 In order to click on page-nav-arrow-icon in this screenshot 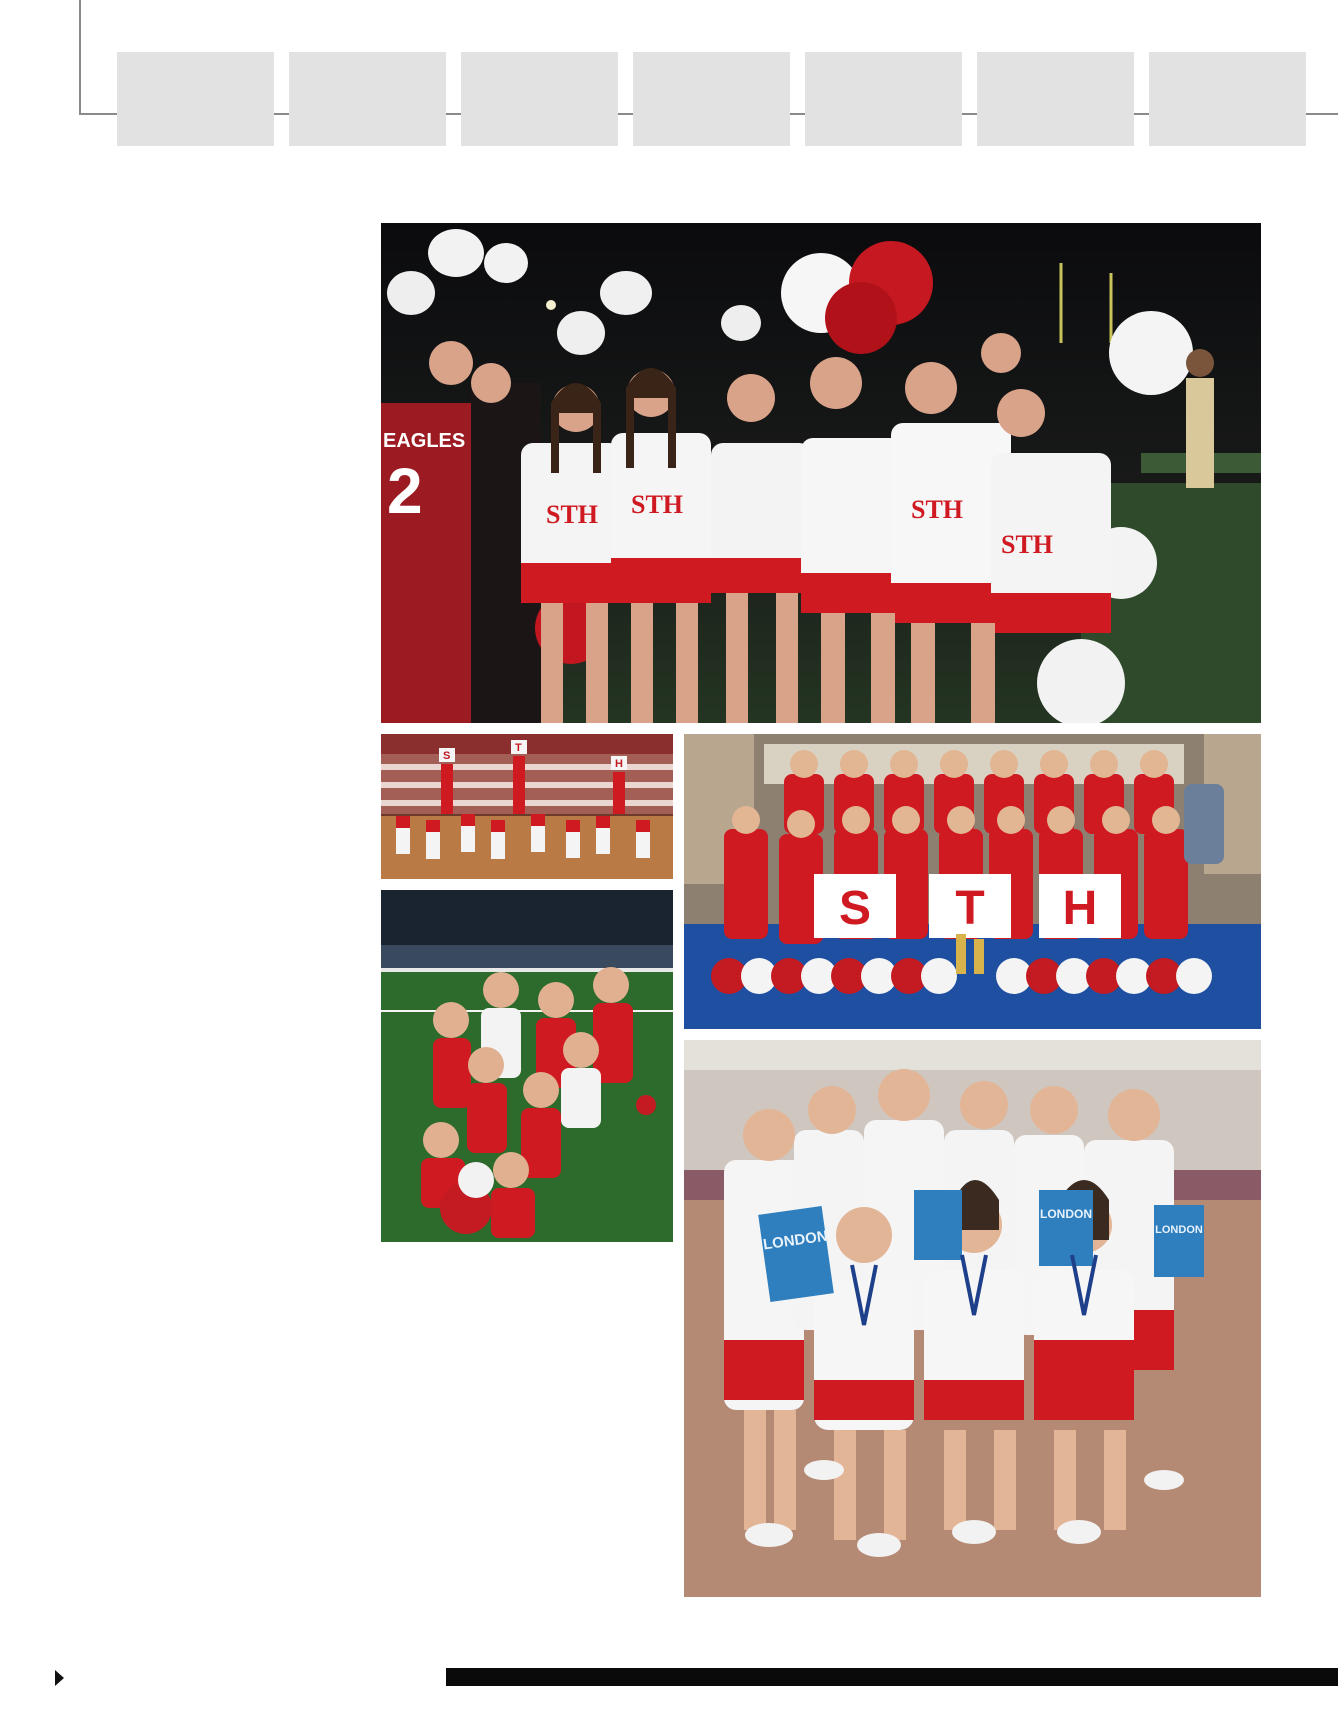, I will do `click(59, 1678)`.